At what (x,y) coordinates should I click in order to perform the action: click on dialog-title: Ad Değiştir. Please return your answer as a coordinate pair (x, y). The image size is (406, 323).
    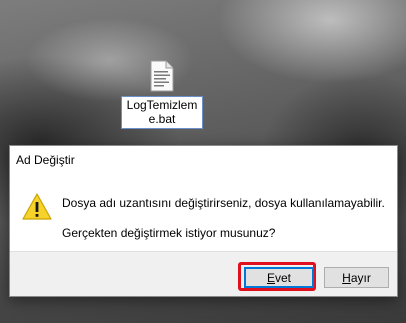
    Looking at the image, I should click on (45, 160).